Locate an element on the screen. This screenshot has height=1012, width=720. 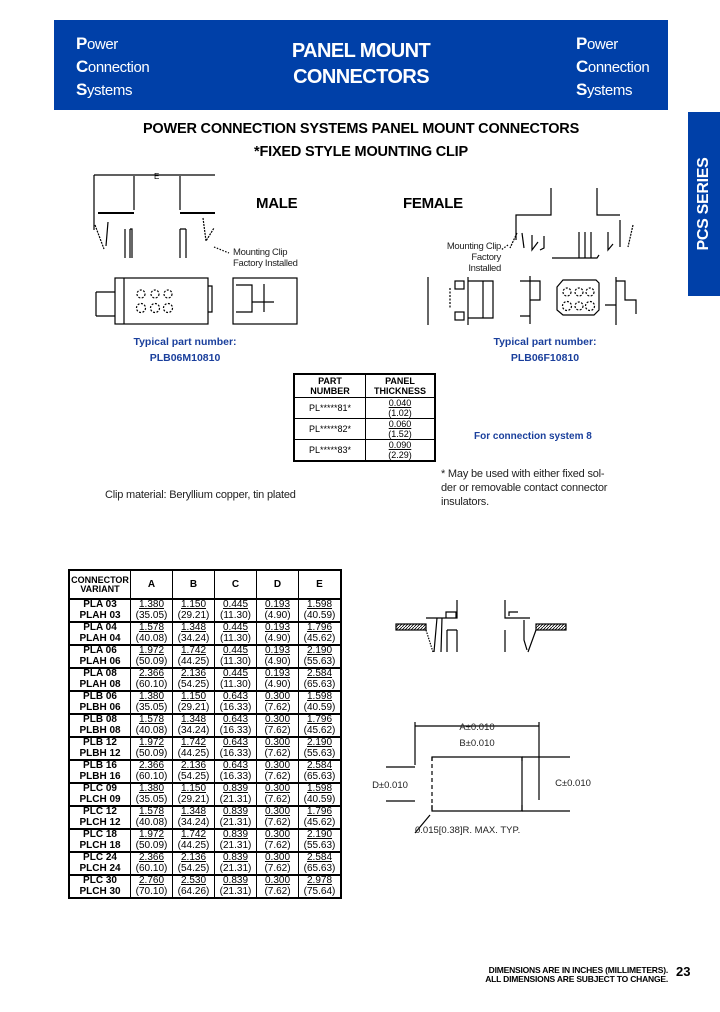
footer-line: ALL DIMENSIONS ARE SUBJECT TO CHANGE. is located at coordinates (576, 979).